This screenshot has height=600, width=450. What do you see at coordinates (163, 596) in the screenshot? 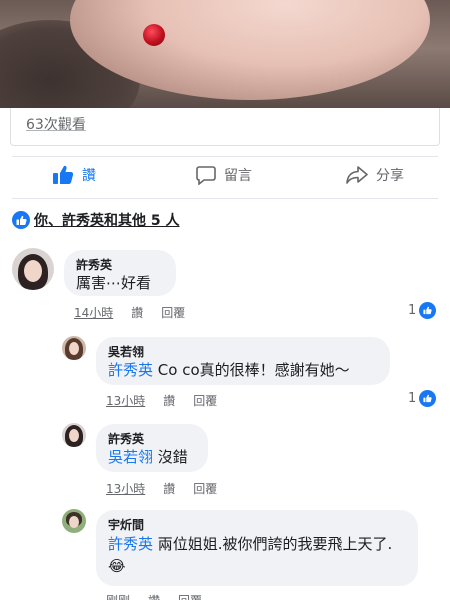
I see `comment-meta: 剛剛 讚 回覆` at bounding box center [163, 596].